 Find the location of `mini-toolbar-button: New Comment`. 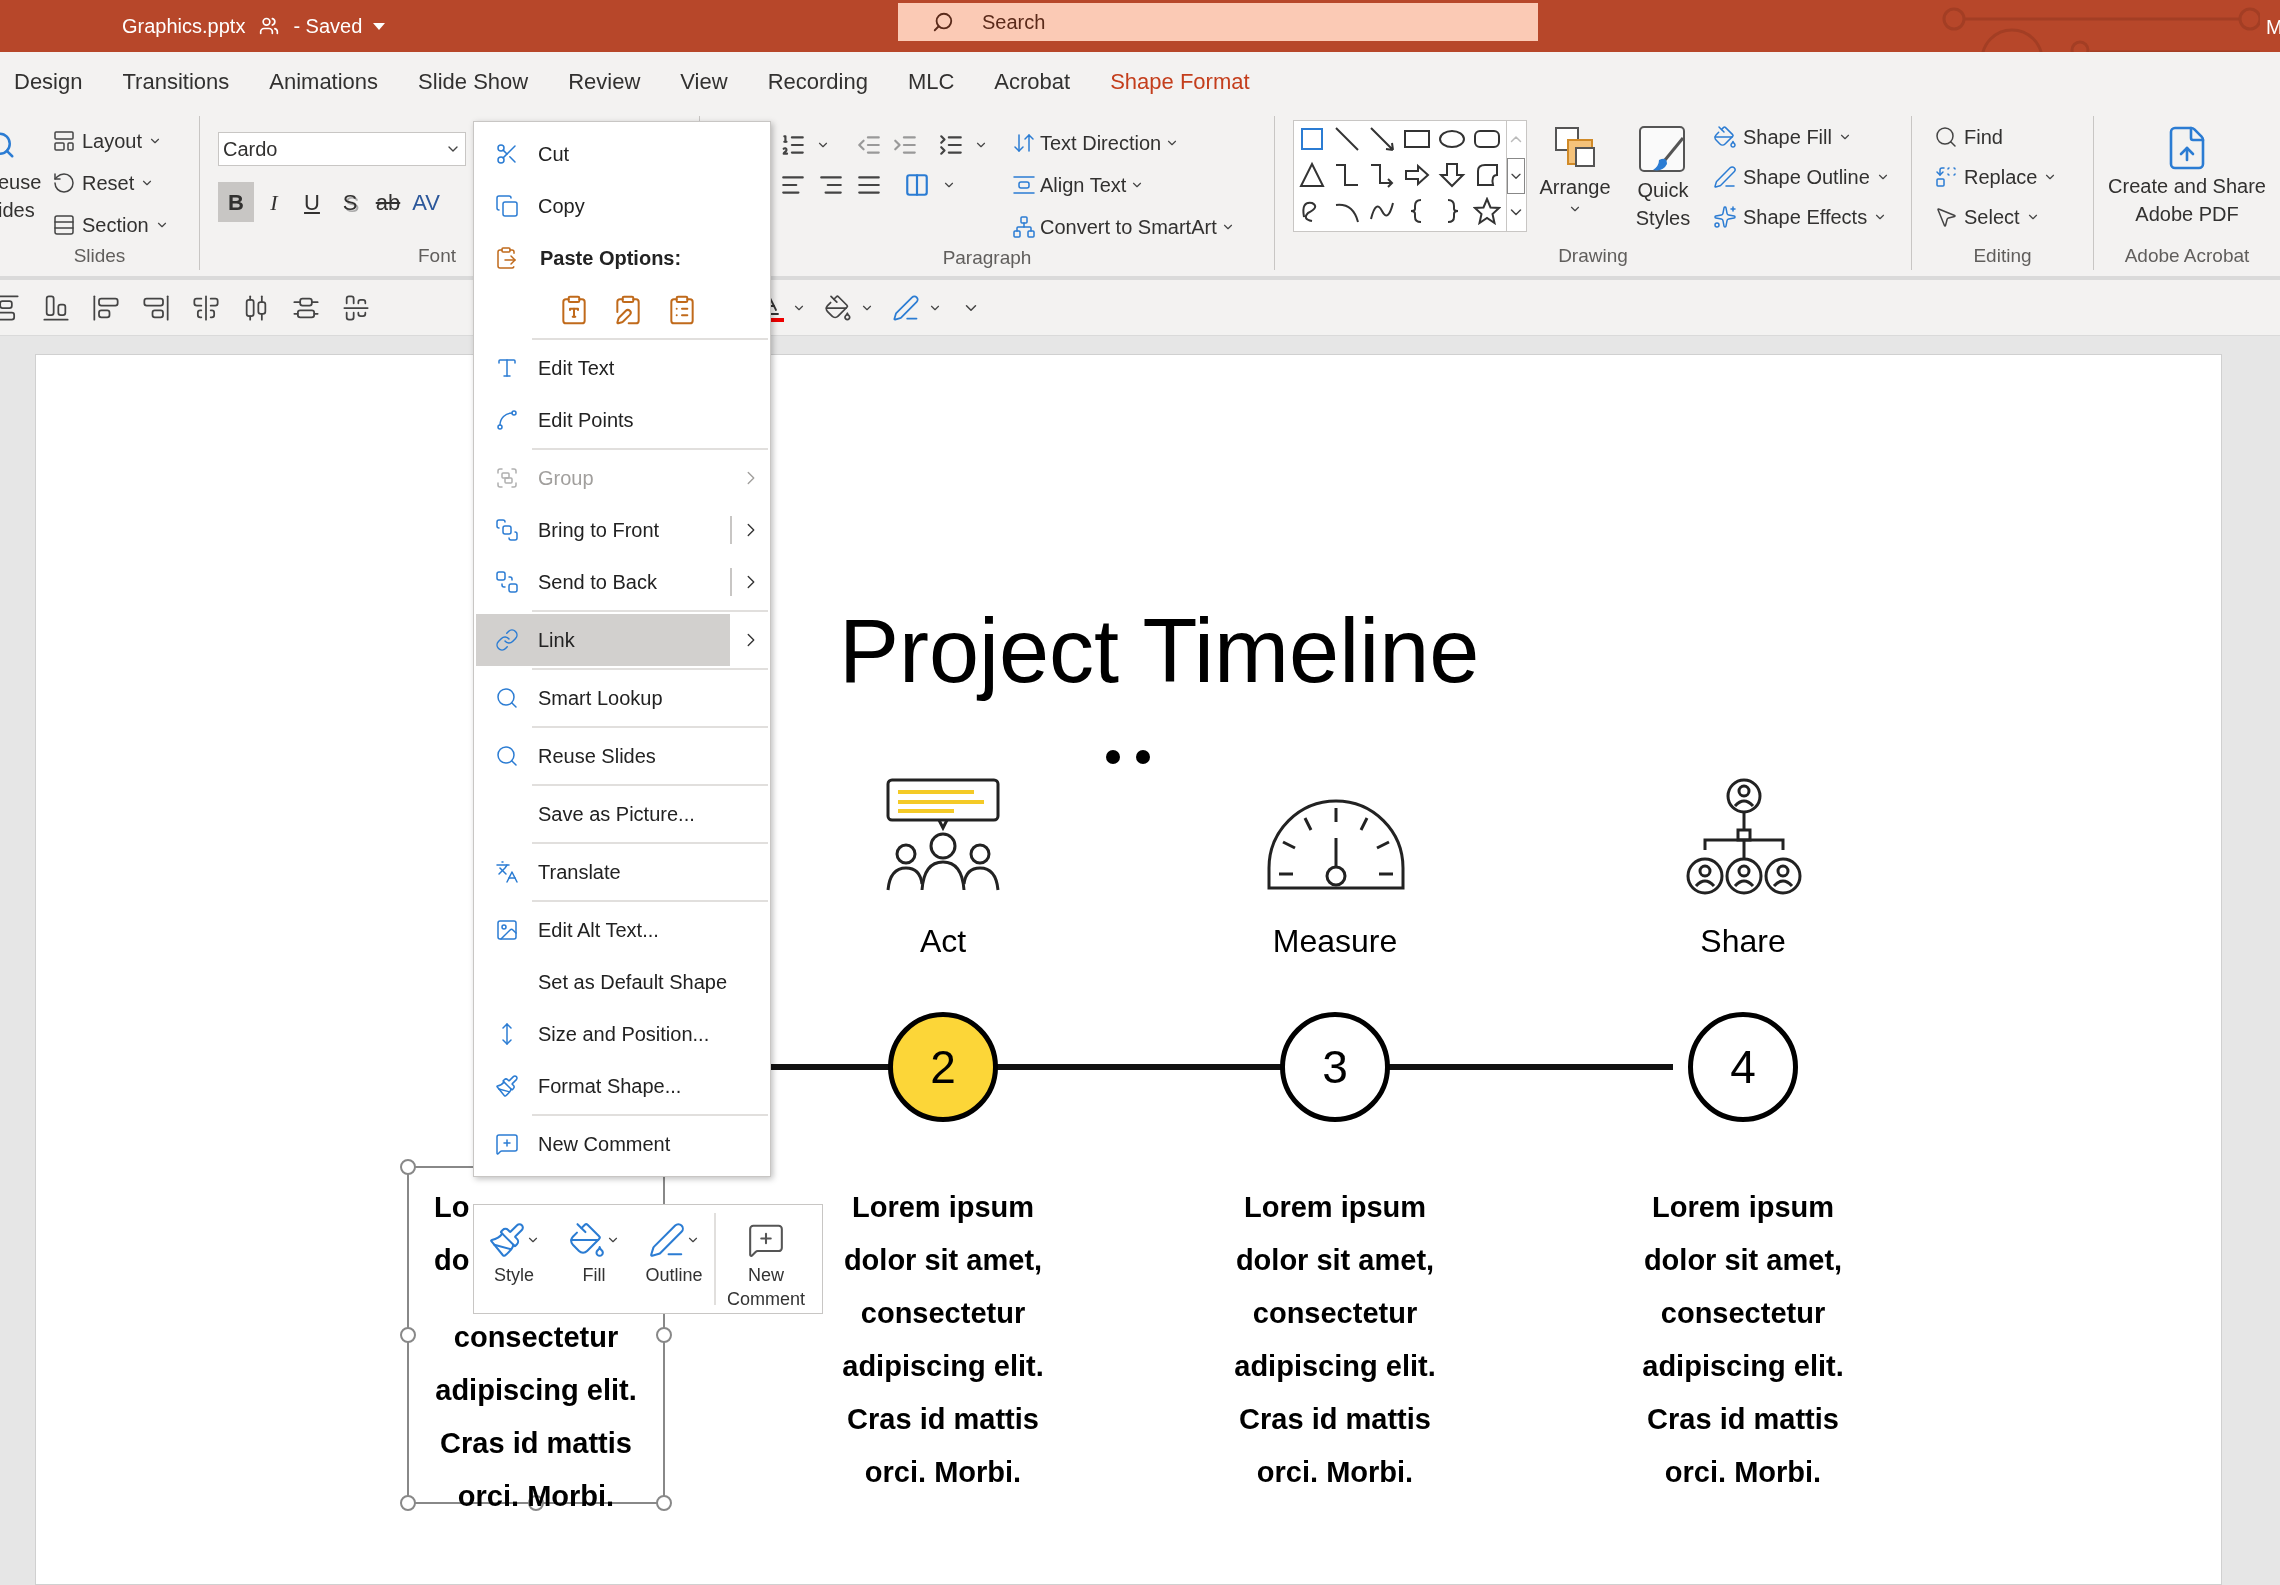

mini-toolbar-button: New Comment is located at coordinates (766, 1259).